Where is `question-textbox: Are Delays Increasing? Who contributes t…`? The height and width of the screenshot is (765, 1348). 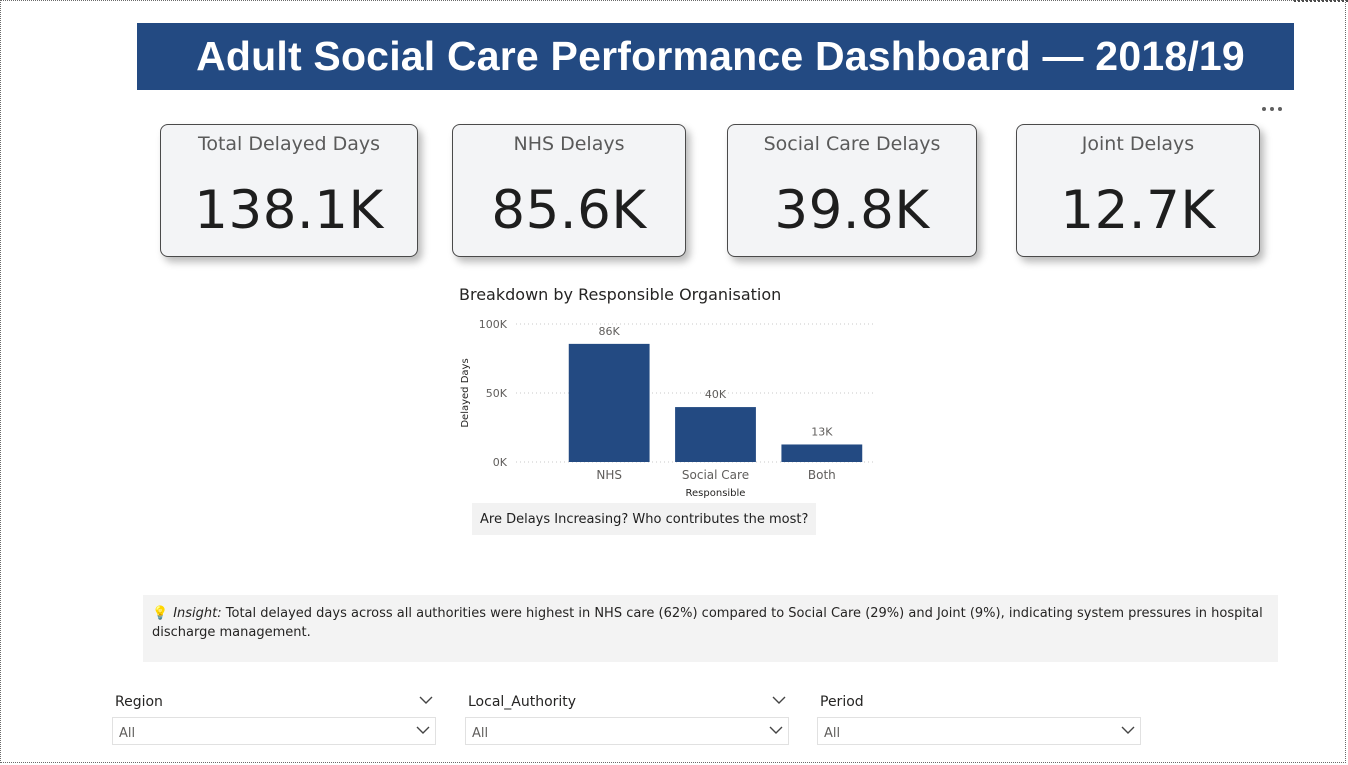 question-textbox: Are Delays Increasing? Who contributes t… is located at coordinates (644, 519).